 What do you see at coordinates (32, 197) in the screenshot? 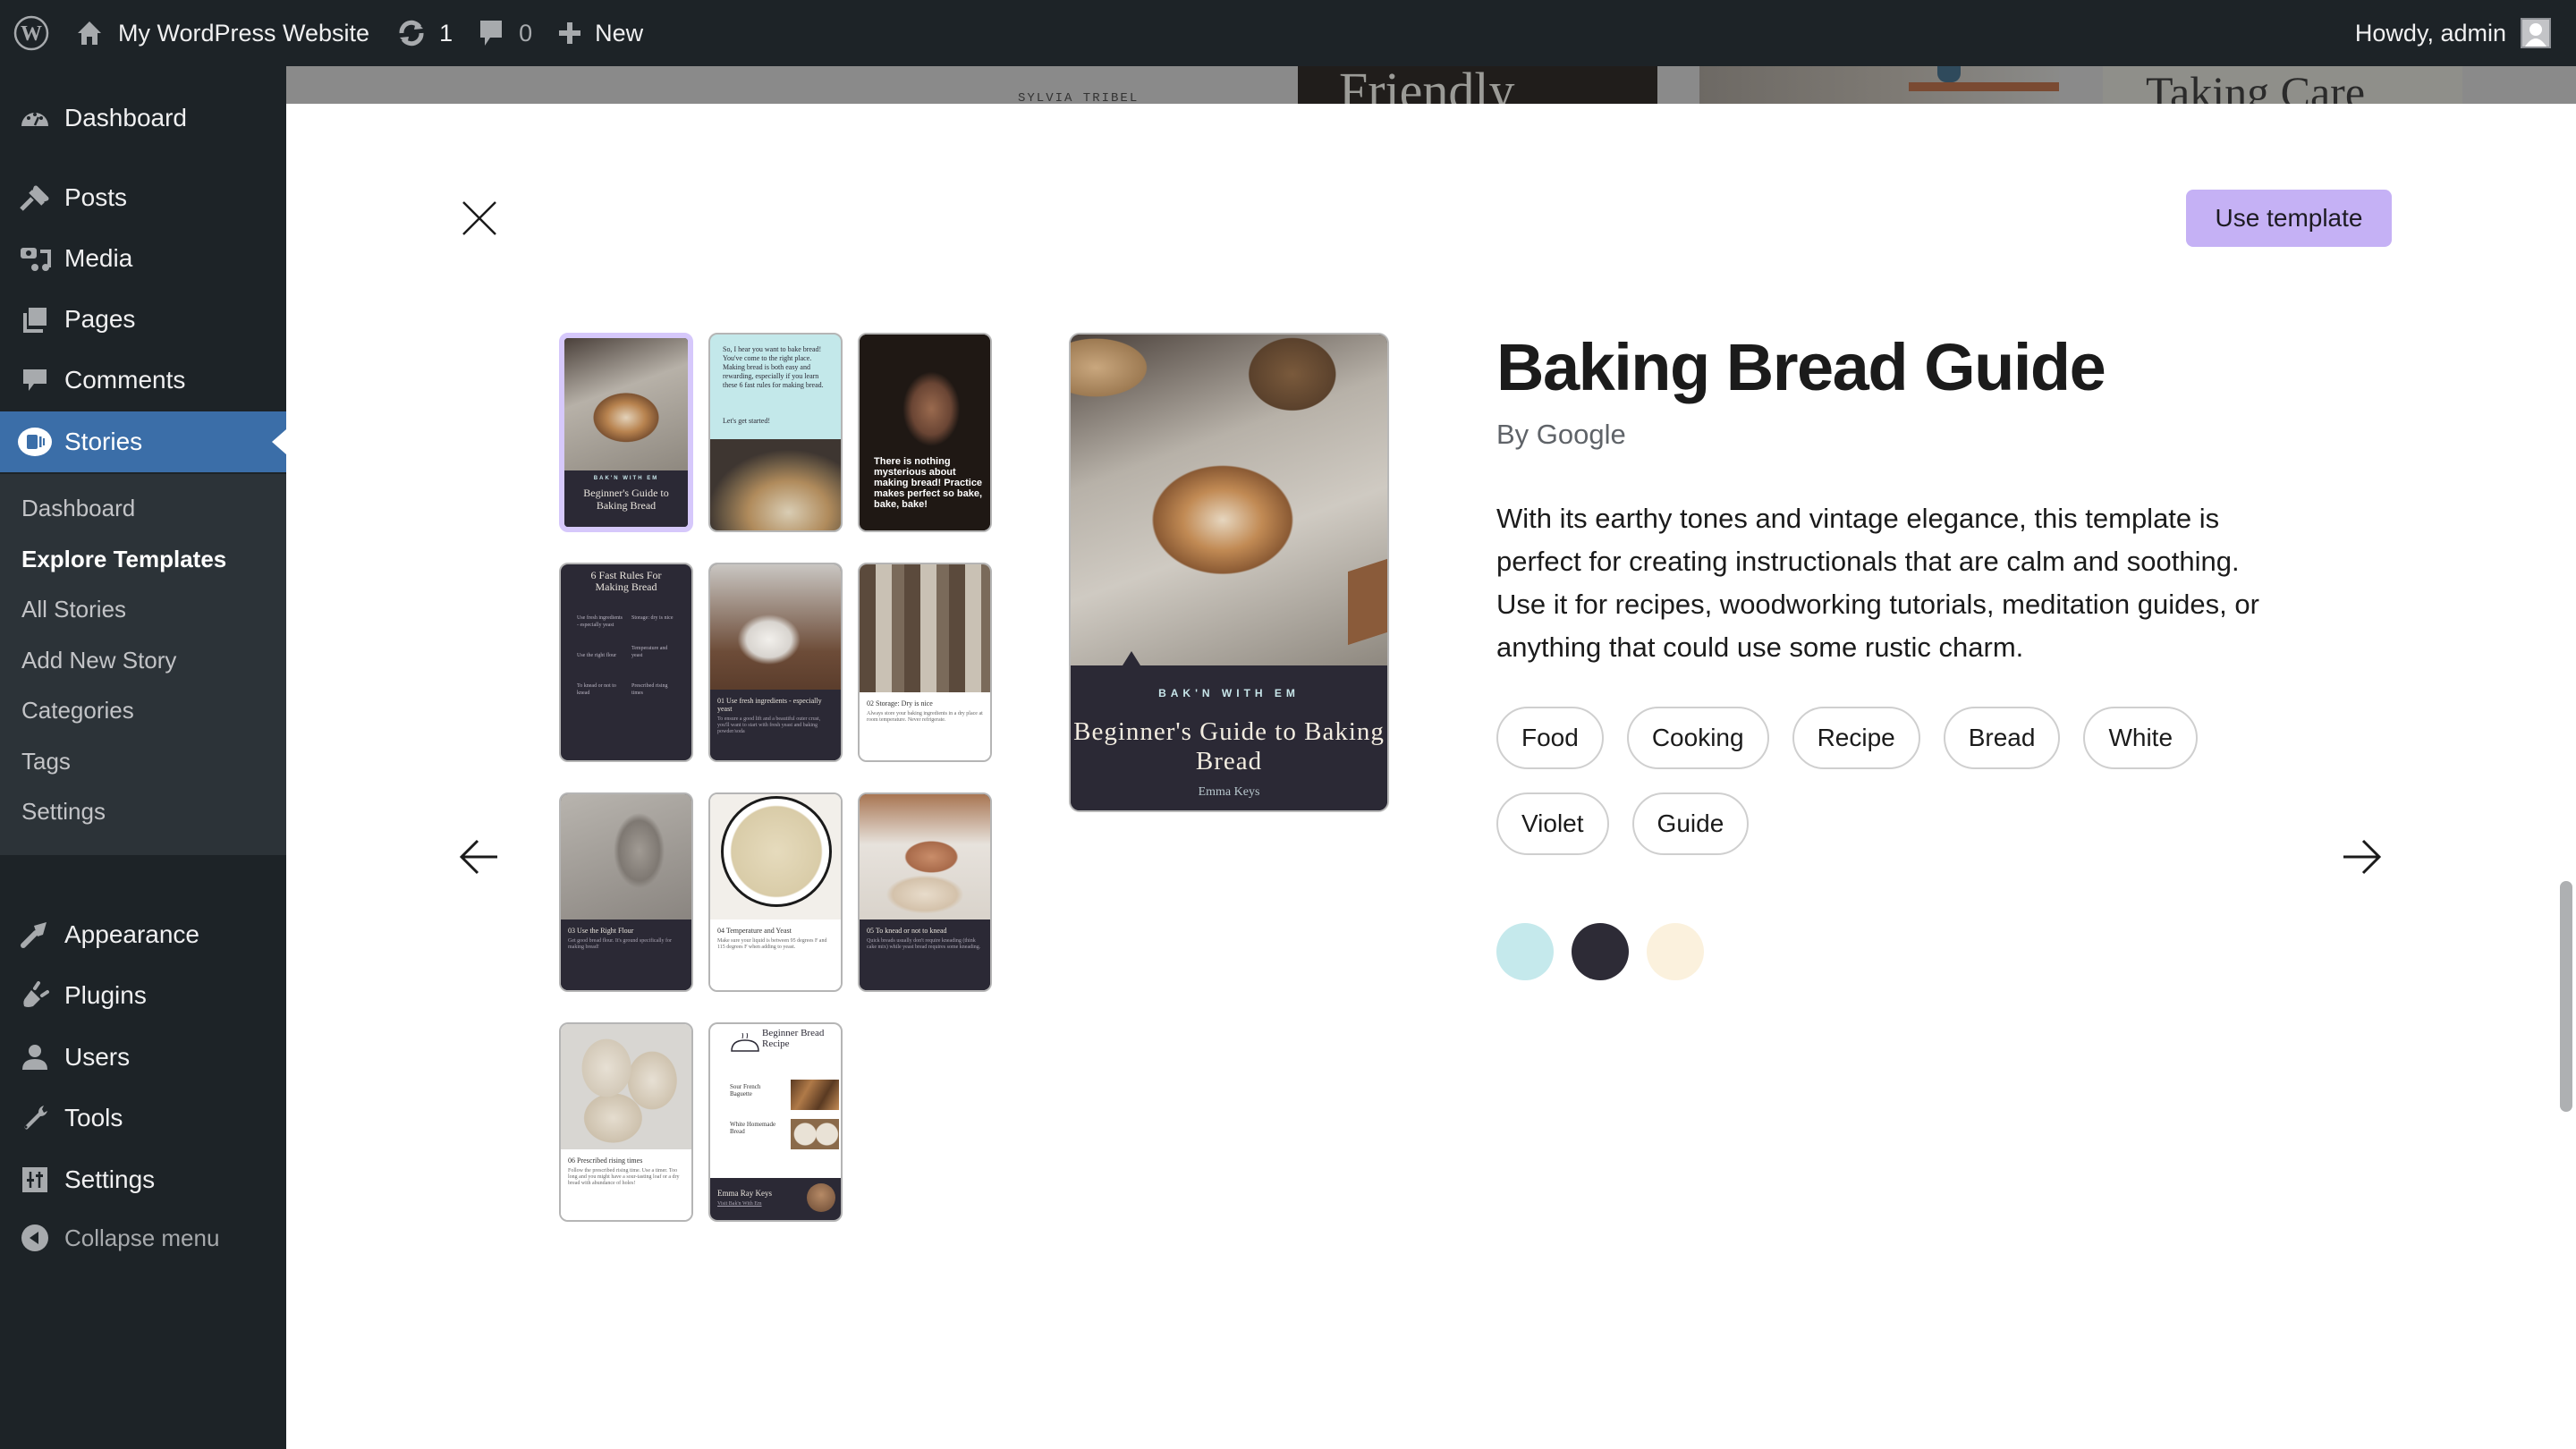
I see `pushpin-icon` at bounding box center [32, 197].